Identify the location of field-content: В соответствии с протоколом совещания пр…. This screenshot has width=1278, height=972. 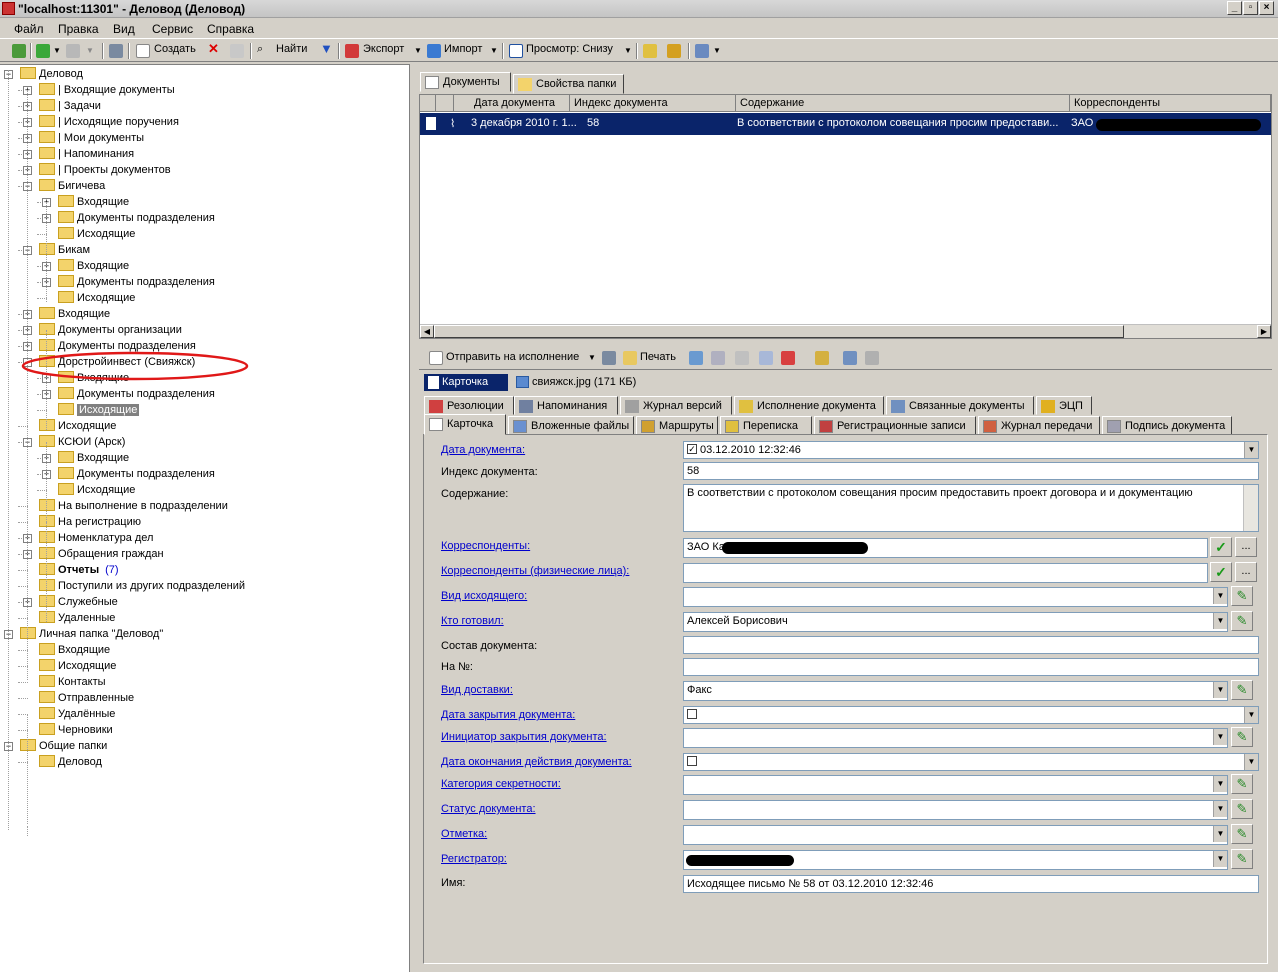
(971, 508).